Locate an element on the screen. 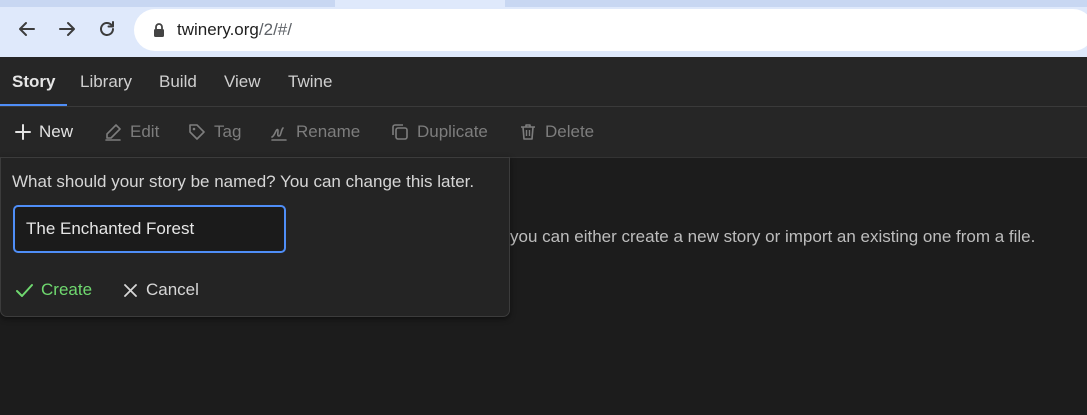 The width and height of the screenshot is (1087, 415). story-name-input is located at coordinates (149, 229).